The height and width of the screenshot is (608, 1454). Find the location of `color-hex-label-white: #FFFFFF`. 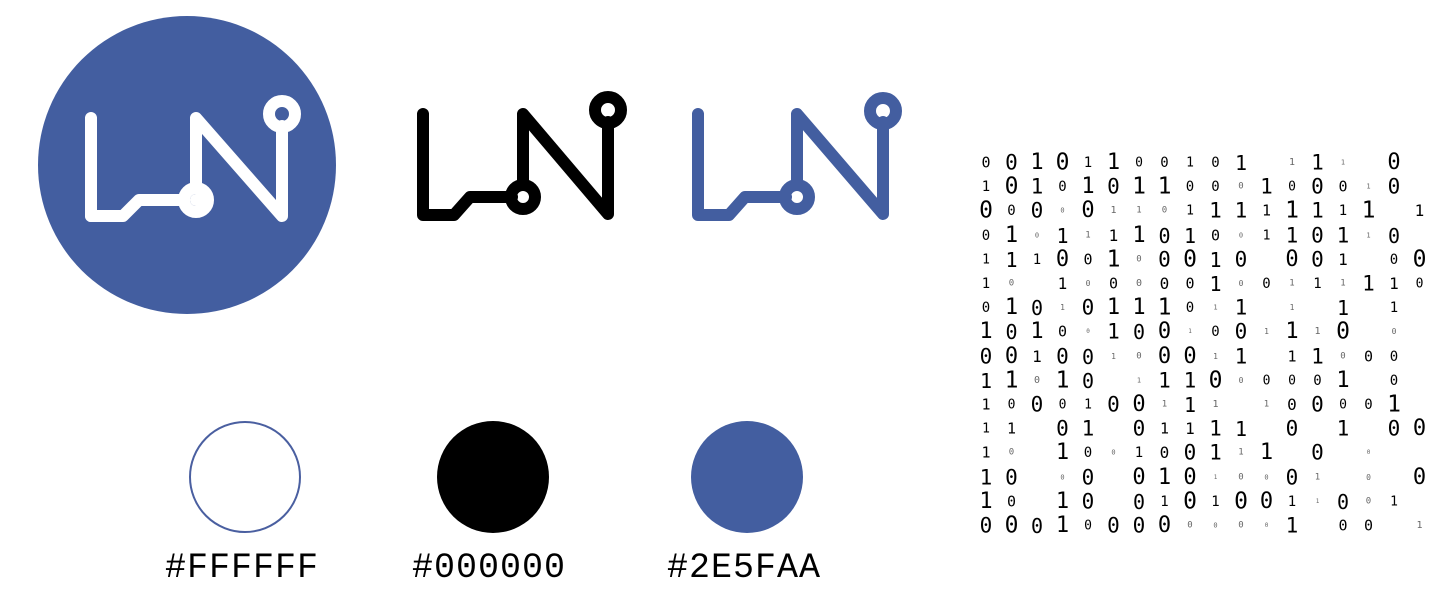

color-hex-label-white: #FFFFFF is located at coordinates (242, 568).